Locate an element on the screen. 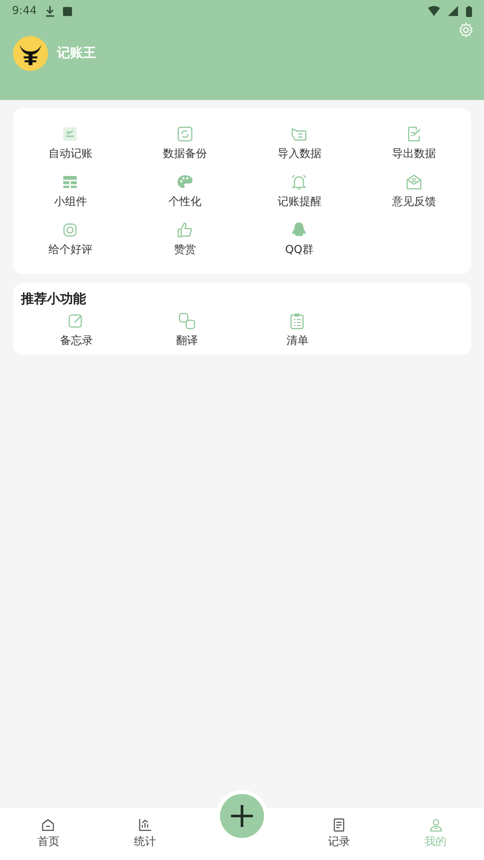  signal-icon is located at coordinates (453, 11).